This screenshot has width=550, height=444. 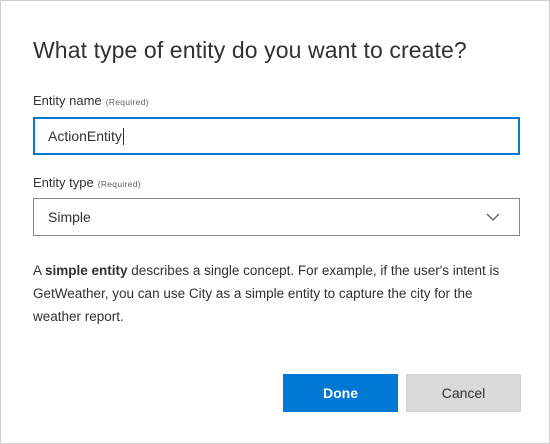 What do you see at coordinates (127, 102) in the screenshot?
I see `entity-name-required-tag: (Required)` at bounding box center [127, 102].